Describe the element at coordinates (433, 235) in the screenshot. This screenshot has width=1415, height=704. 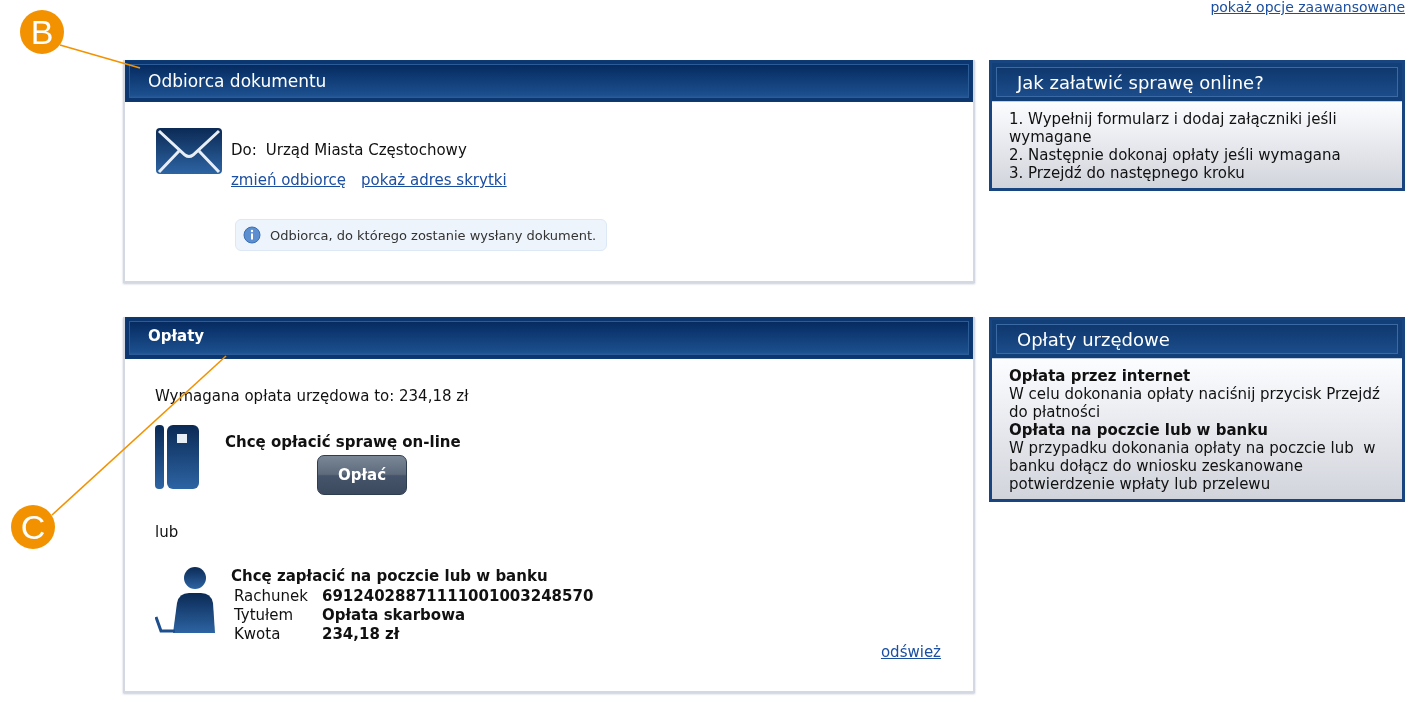
I see `info-text: Odbiorca, do którego zostanie wysłany dokument.` at that location.